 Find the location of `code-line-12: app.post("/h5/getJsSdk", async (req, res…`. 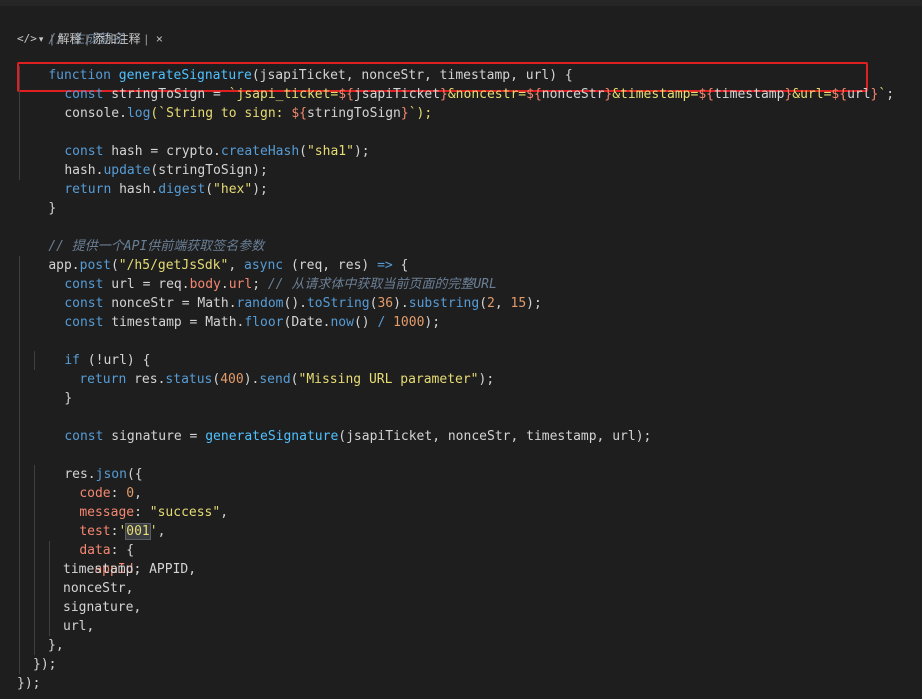

code-line-12: app.post("/h5/getJsSdk", async (req, res… is located at coordinates (212, 255).